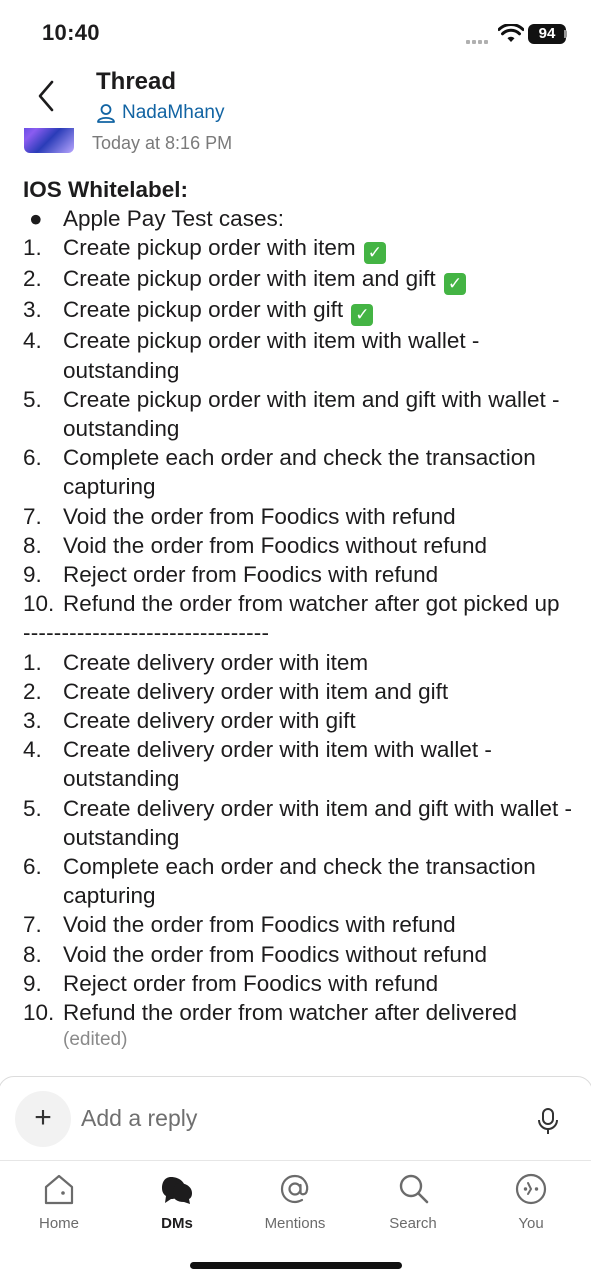 This screenshot has width=591, height=1280. What do you see at coordinates (294, 1189) in the screenshot?
I see `mentions-icon` at bounding box center [294, 1189].